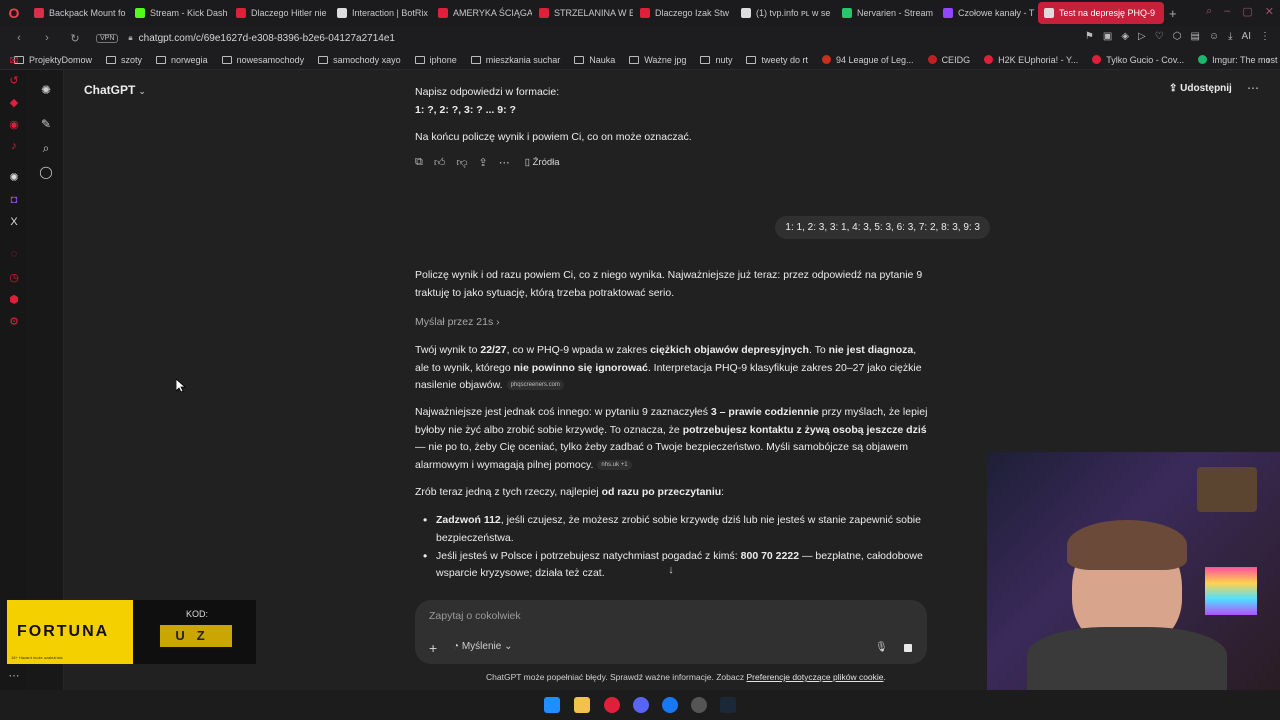  I want to click on bookmark-item: Ważne jpg, so click(657, 60).